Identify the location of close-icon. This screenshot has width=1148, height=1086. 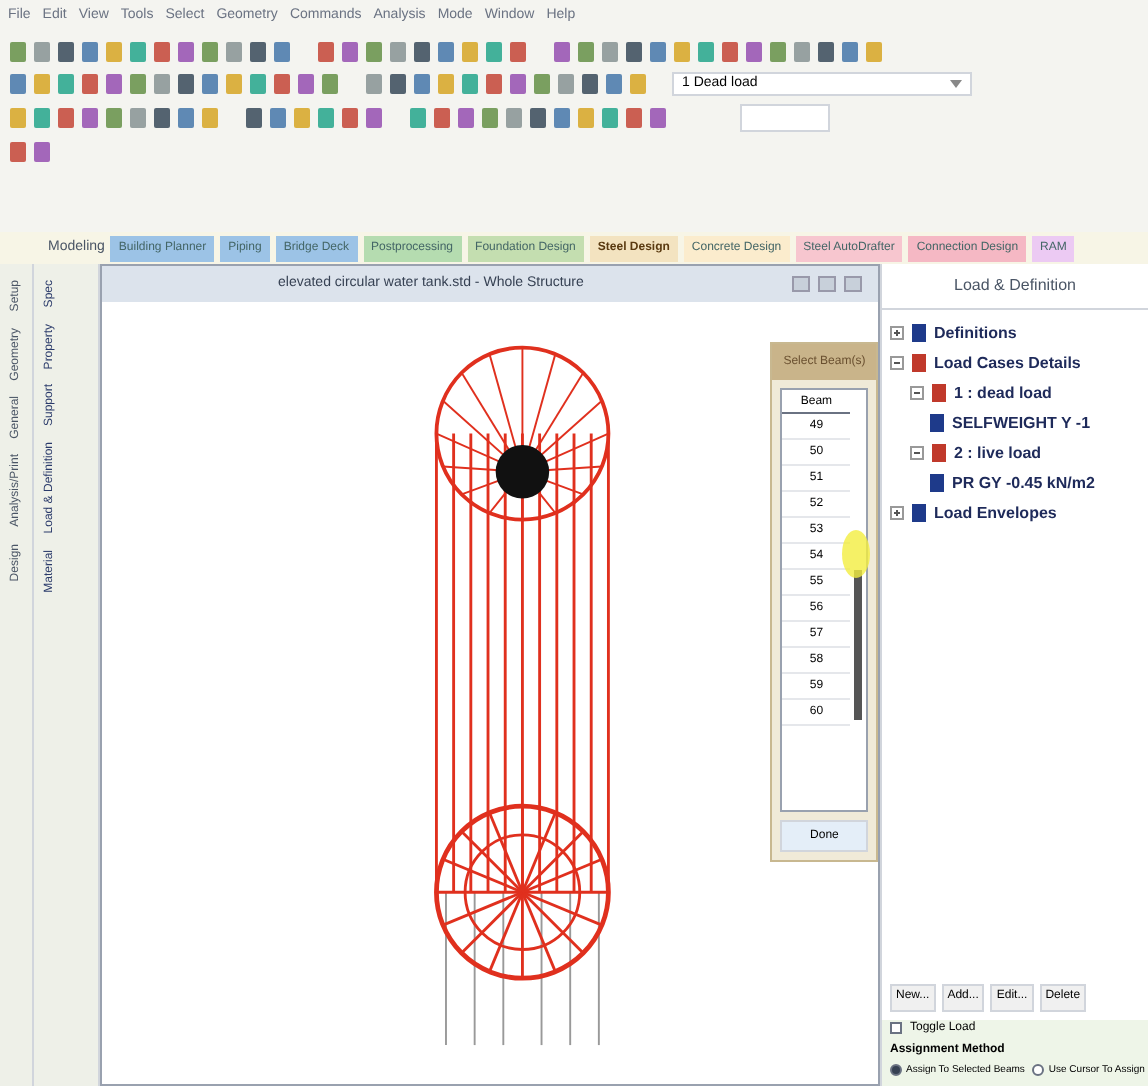
(853, 284).